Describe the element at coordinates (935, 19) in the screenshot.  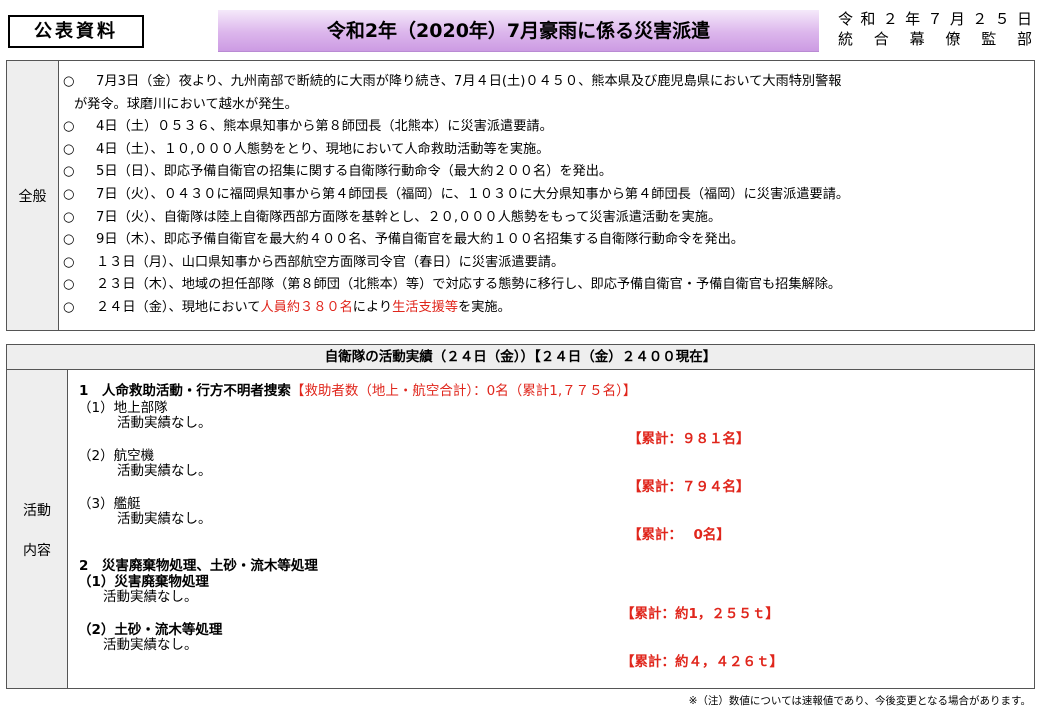
I see `report-date: 令和２年７月２５日` at that location.